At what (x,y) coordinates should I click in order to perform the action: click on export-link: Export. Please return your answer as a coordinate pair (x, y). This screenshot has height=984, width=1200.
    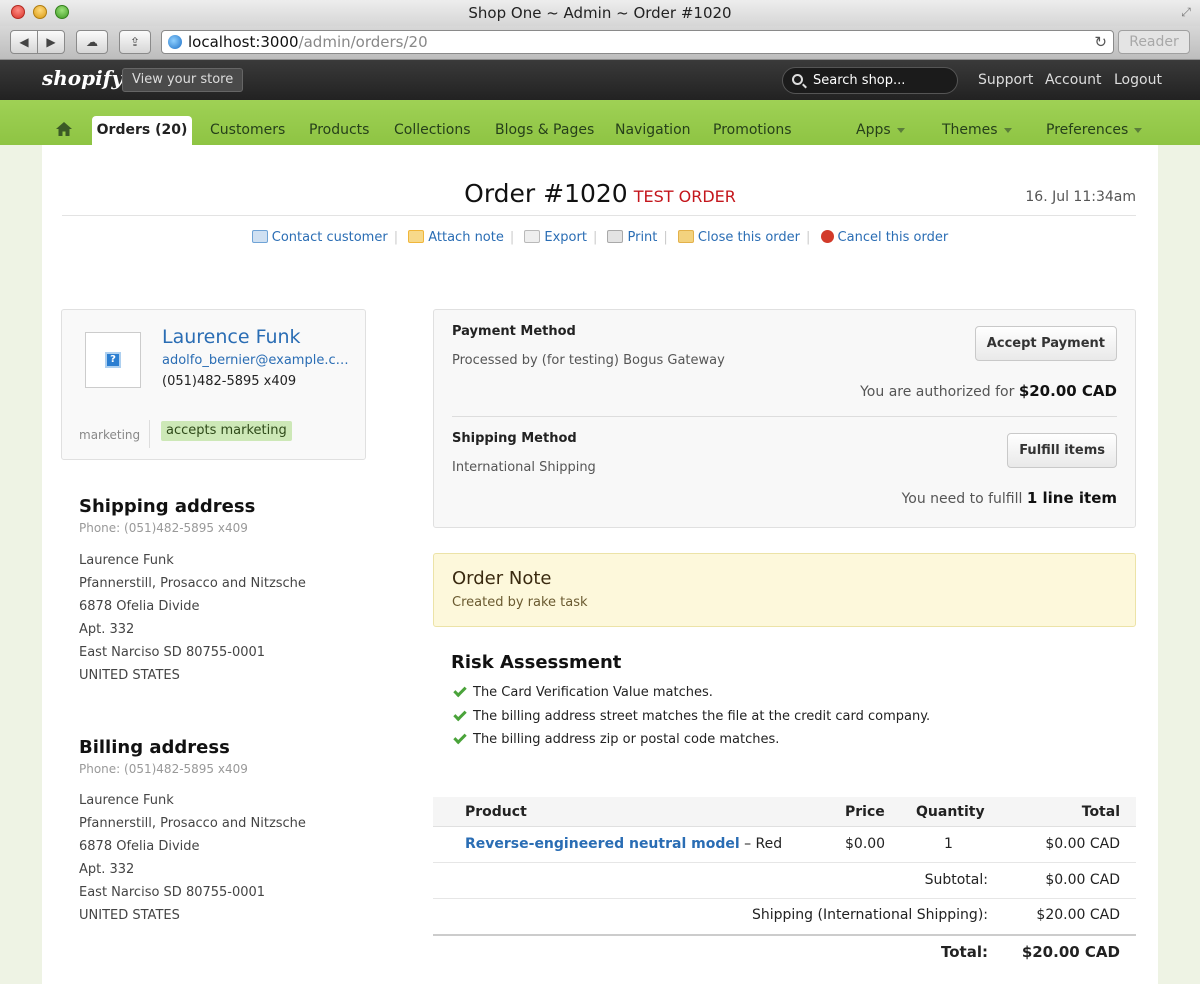
    Looking at the image, I should click on (555, 237).